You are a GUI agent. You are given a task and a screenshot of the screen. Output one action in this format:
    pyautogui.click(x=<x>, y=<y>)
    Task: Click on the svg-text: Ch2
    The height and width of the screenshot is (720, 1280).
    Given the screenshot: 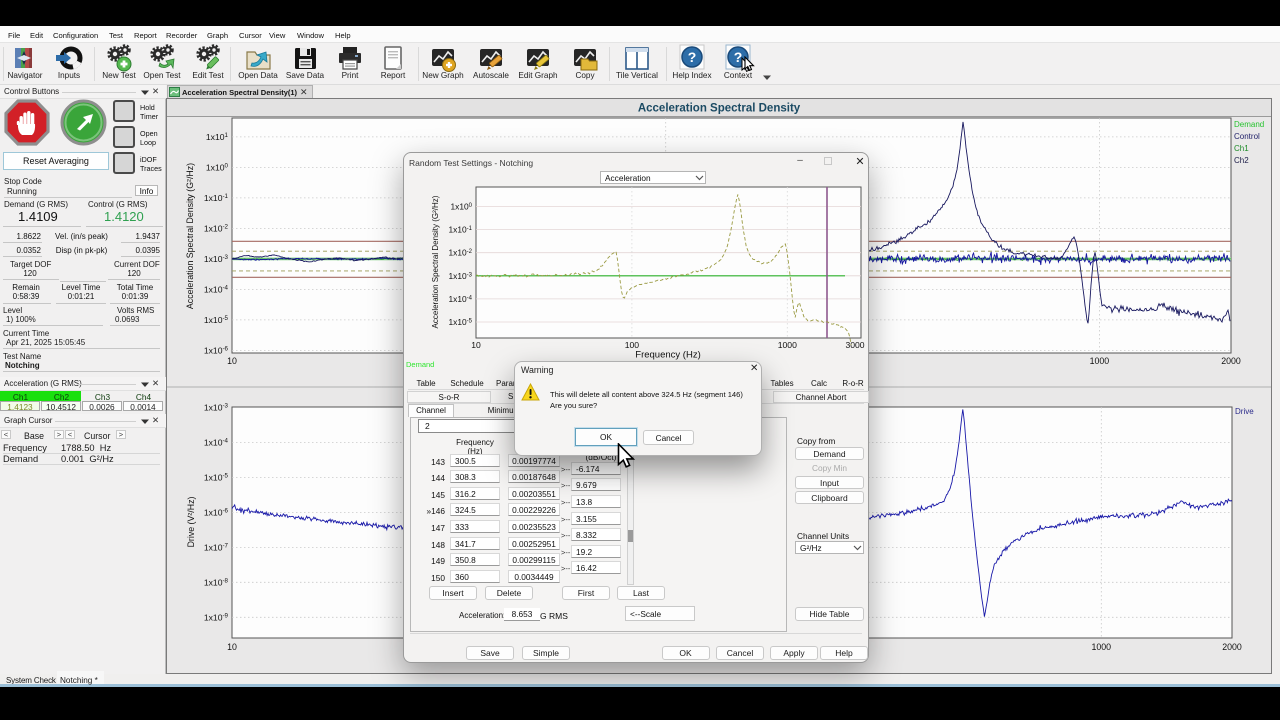 What is the action you would take?
    pyautogui.click(x=1241, y=160)
    